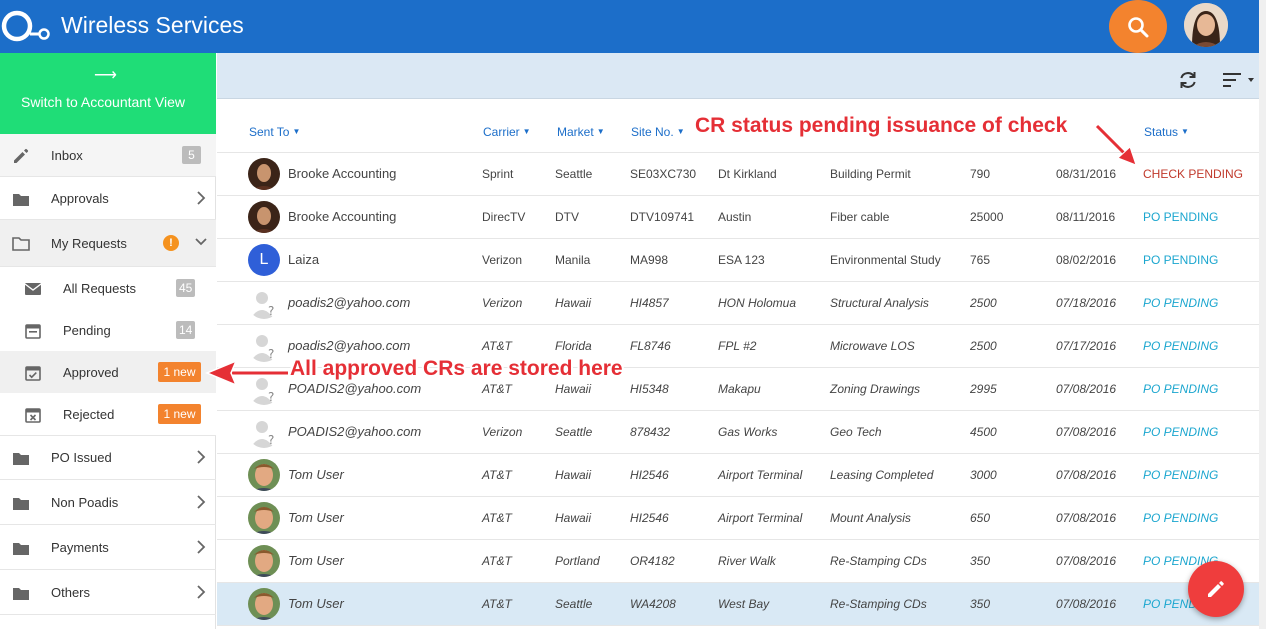 The height and width of the screenshot is (629, 1266). I want to click on sidebar-item-approved: Approved 1 new, so click(108, 372).